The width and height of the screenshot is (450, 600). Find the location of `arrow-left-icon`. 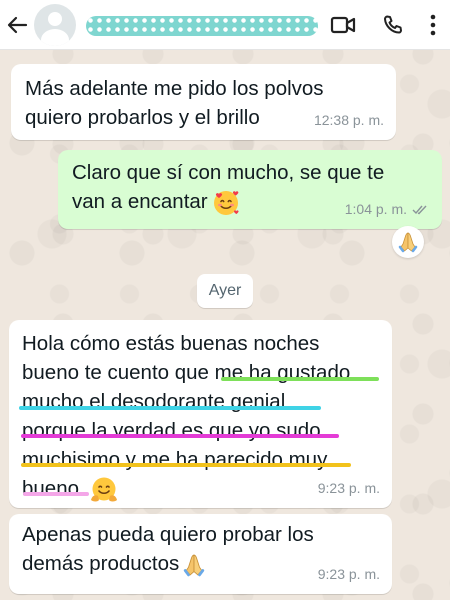

arrow-left-icon is located at coordinates (17, 24).